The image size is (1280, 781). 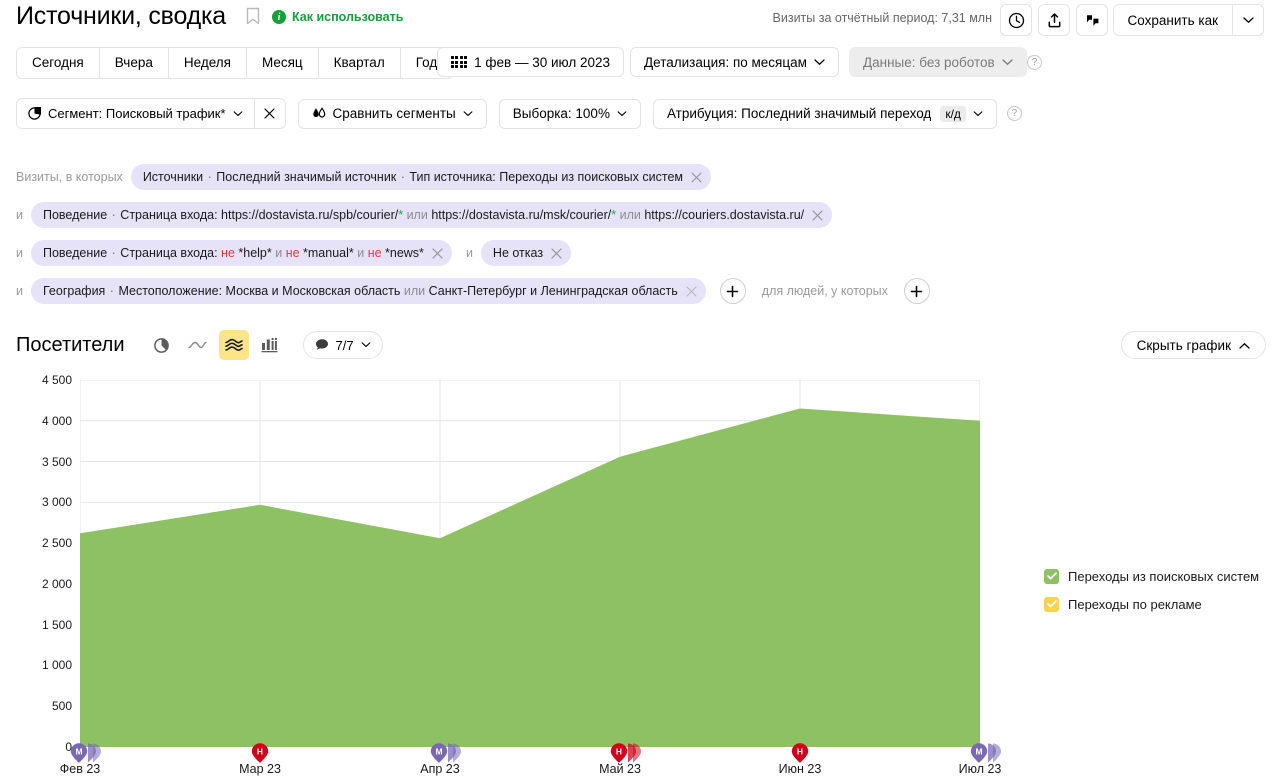 I want to click on y-axis-tick: 0, so click(x=68, y=747).